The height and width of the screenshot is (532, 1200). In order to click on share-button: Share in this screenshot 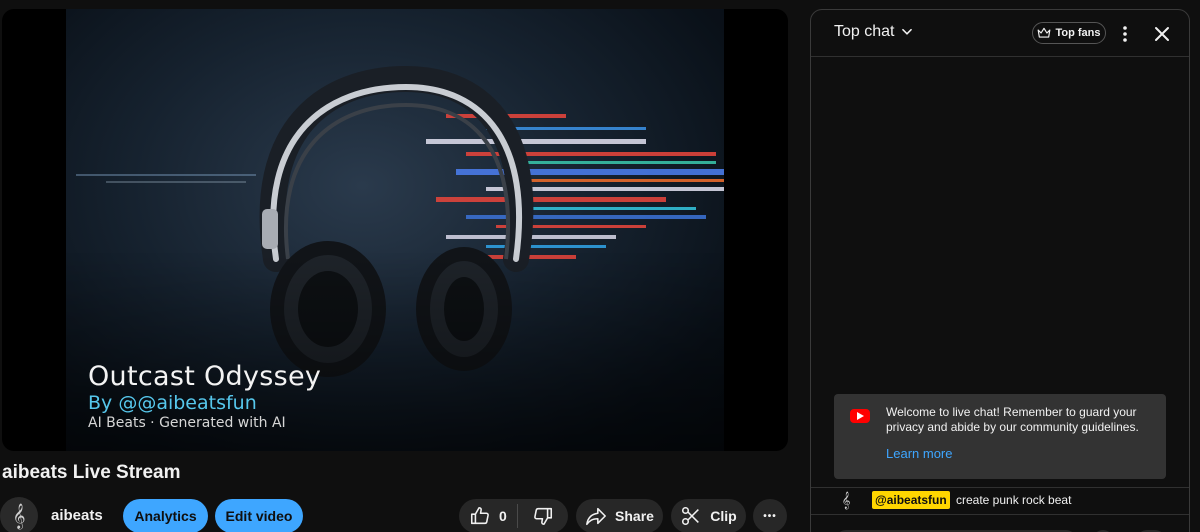, I will do `click(619, 515)`.